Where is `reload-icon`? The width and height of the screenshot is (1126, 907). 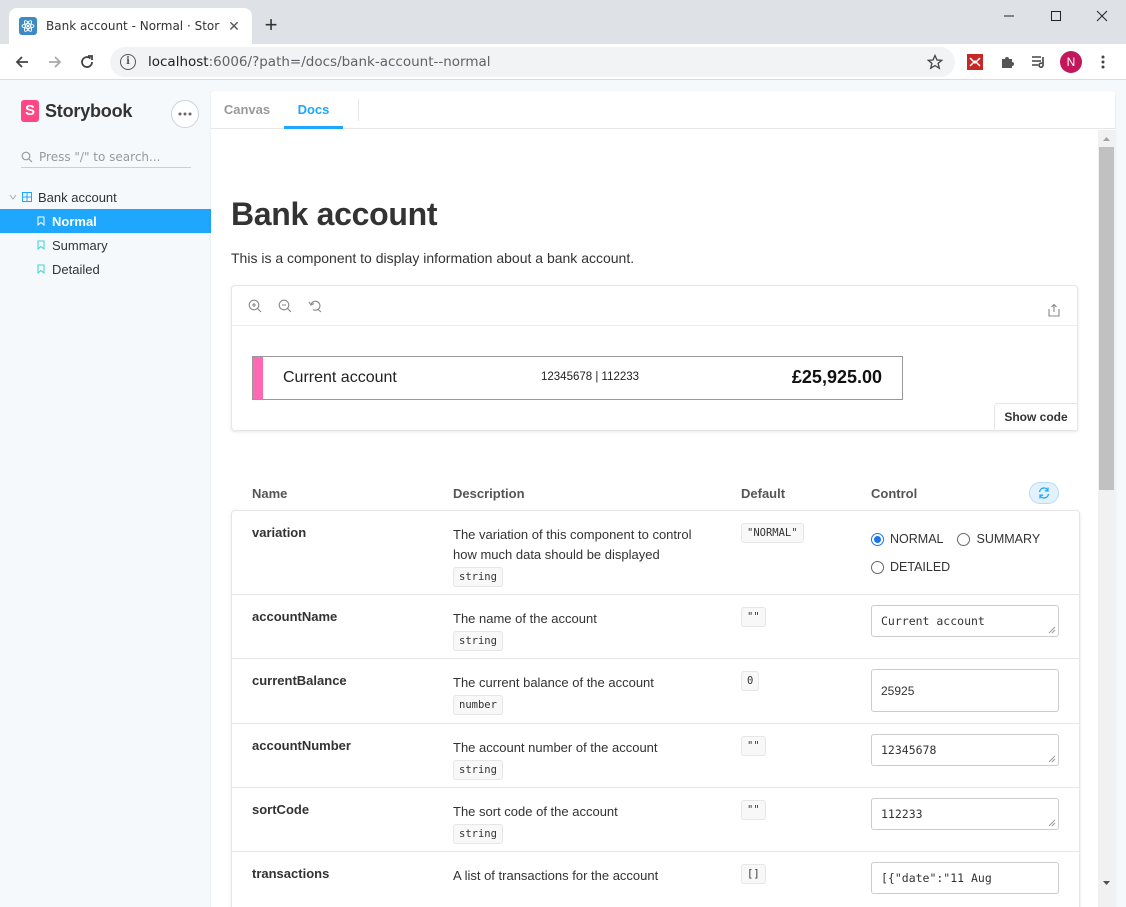 reload-icon is located at coordinates (87, 61).